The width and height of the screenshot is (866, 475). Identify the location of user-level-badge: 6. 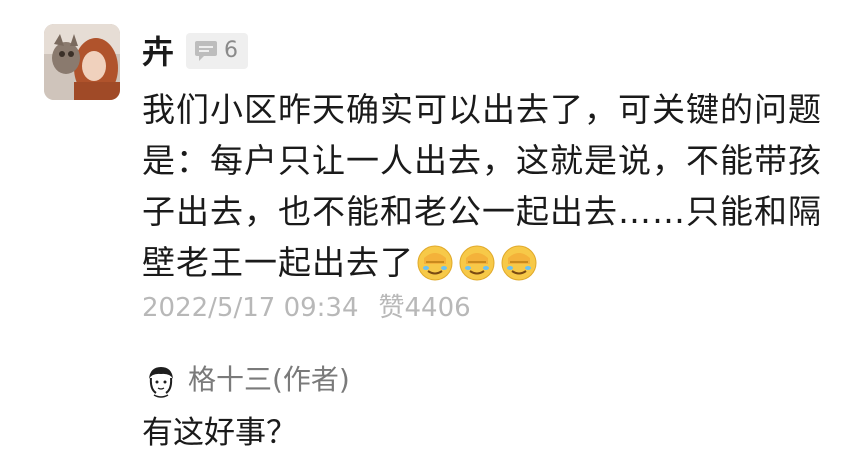
(217, 51).